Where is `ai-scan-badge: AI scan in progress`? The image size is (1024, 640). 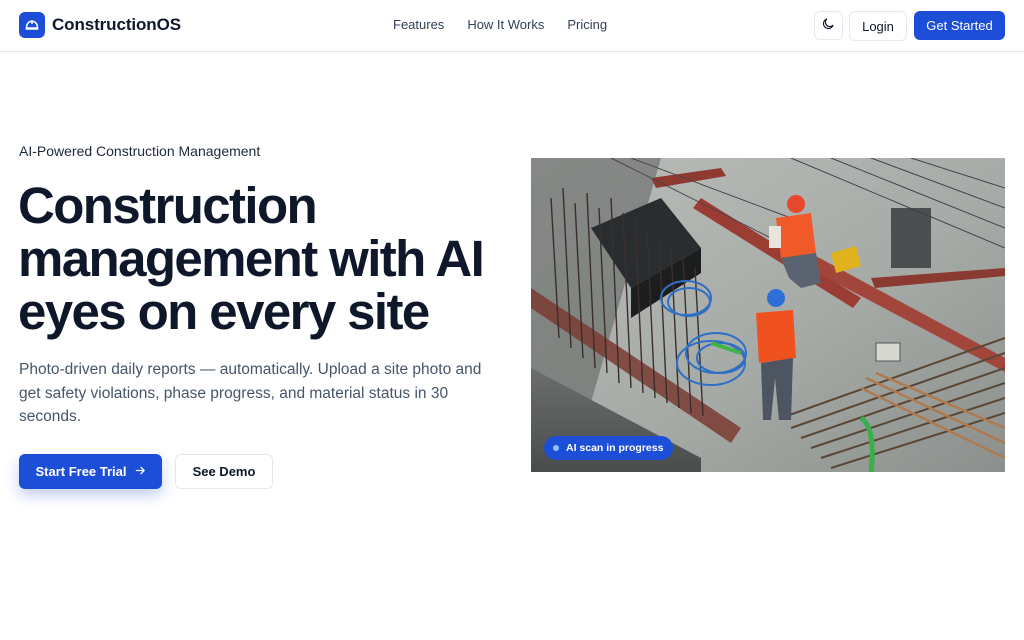 ai-scan-badge: AI scan in progress is located at coordinates (609, 448).